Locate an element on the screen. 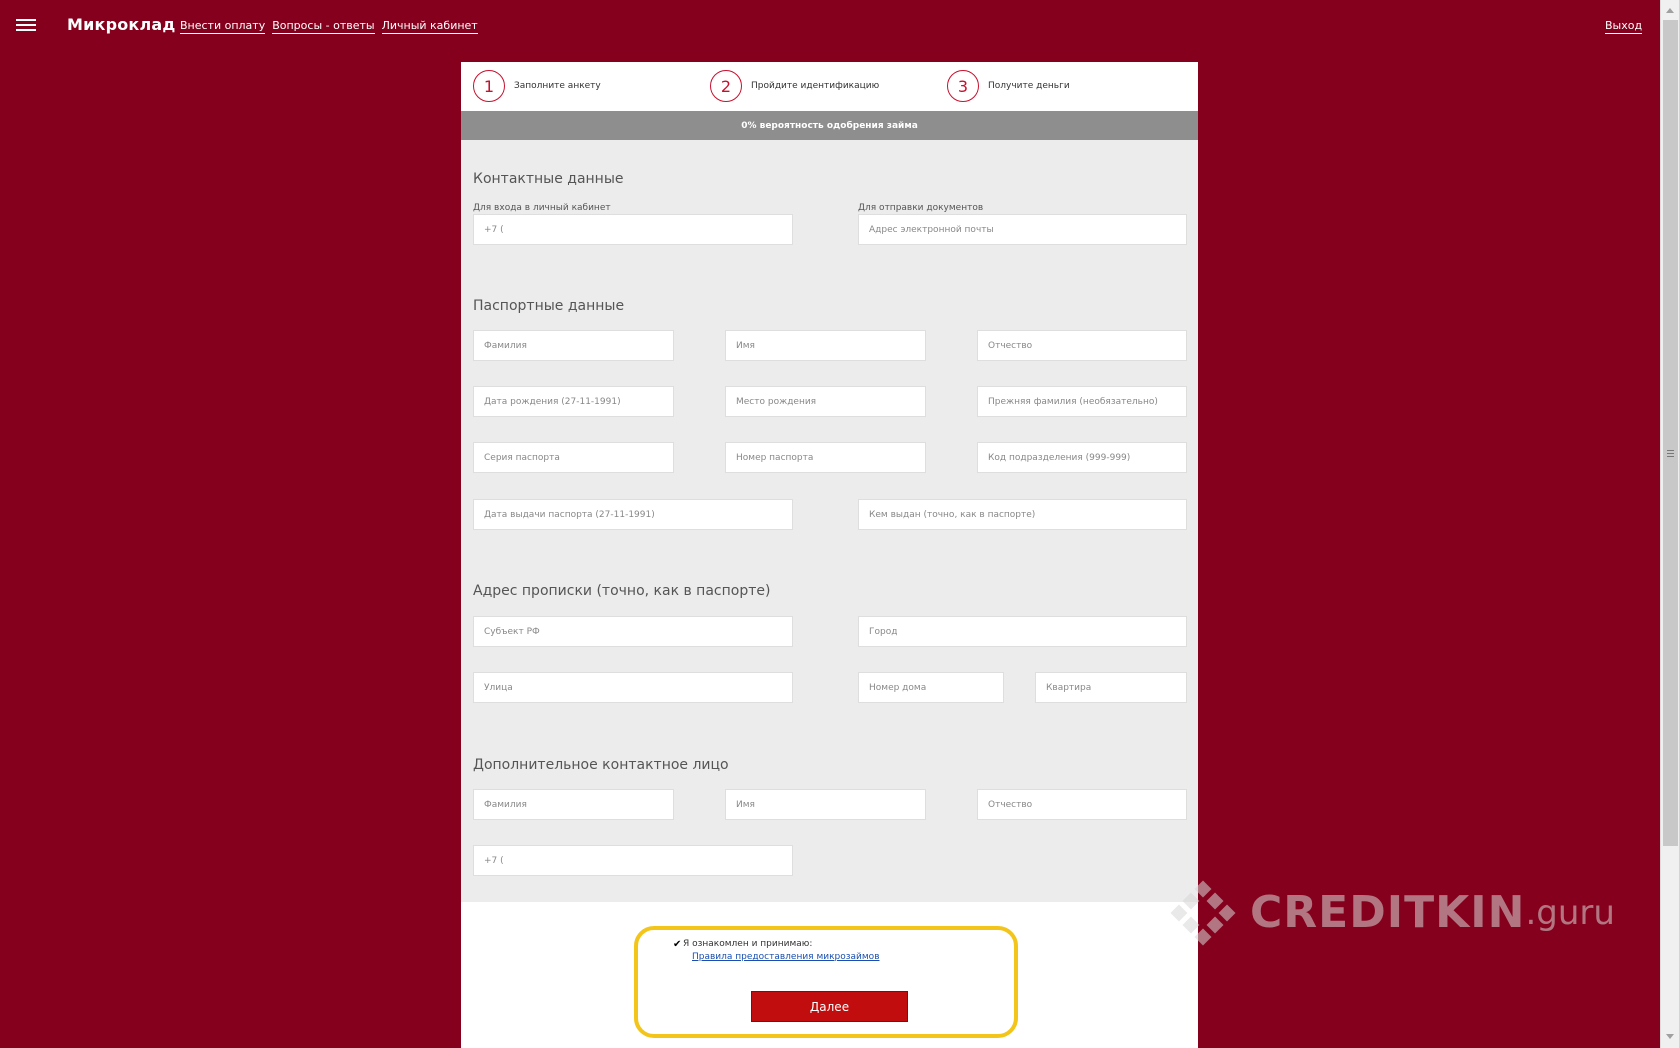 The height and width of the screenshot is (1048, 1679). region-input: Субъект РФ is located at coordinates (633, 631).